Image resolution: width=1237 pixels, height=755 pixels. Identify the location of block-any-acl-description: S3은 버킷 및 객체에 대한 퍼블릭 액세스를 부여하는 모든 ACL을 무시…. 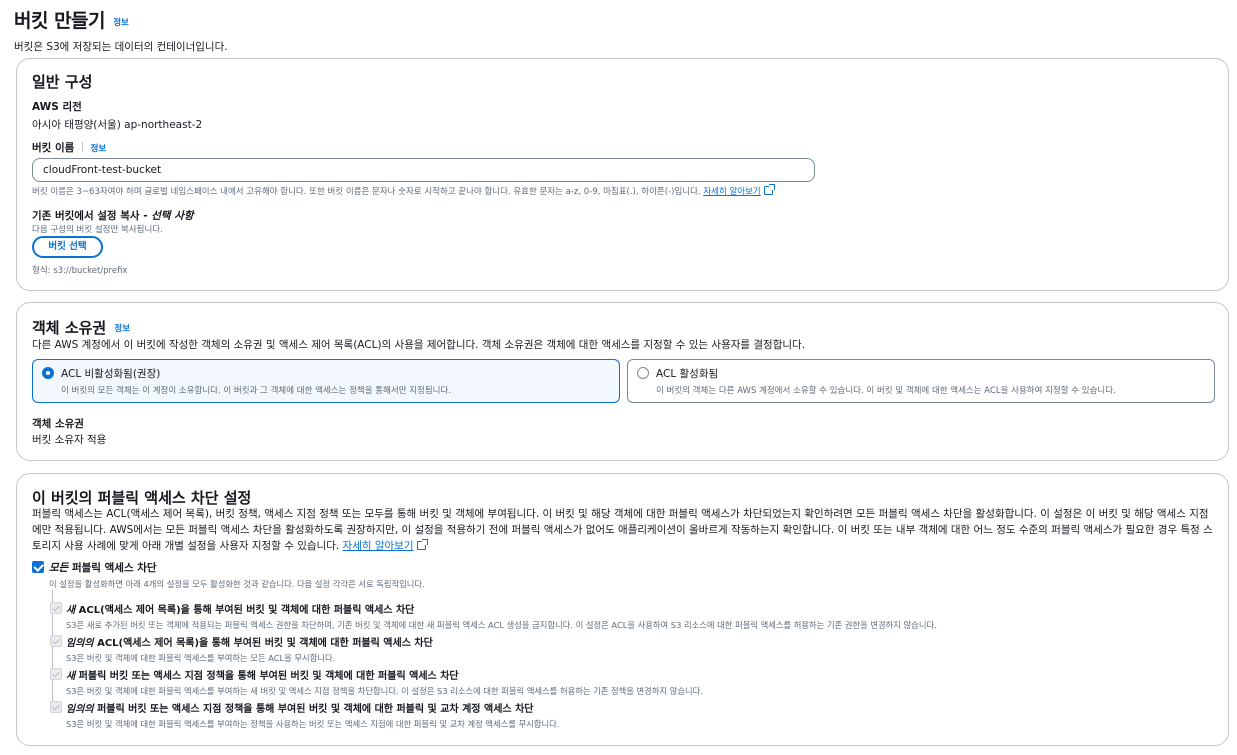
(201, 658).